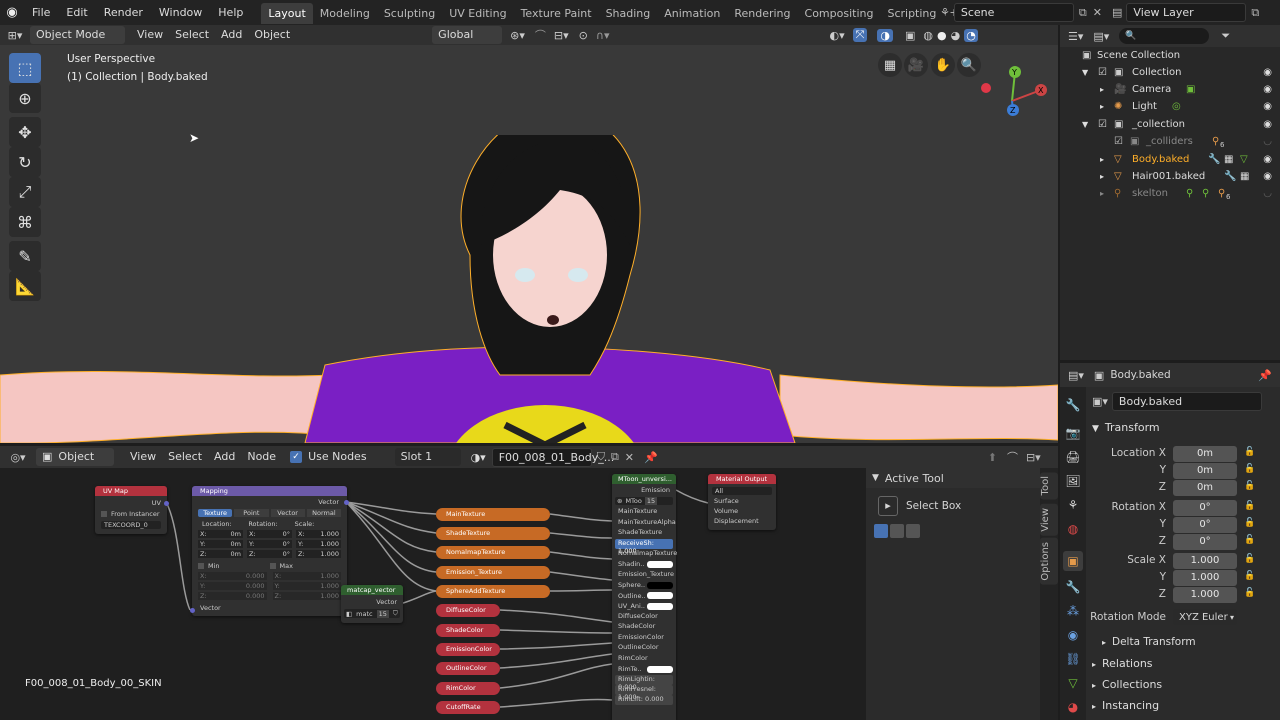  What do you see at coordinates (1164, 36) in the screenshot?
I see `outliner-search-field: 🔍` at bounding box center [1164, 36].